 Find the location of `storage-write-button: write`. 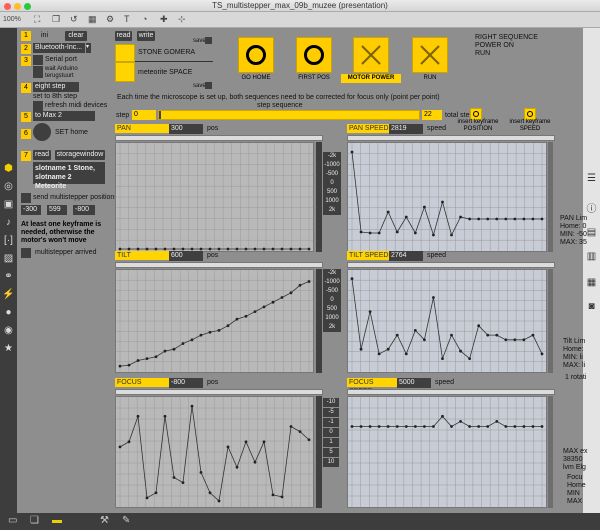

storage-write-button: write is located at coordinates (146, 36).